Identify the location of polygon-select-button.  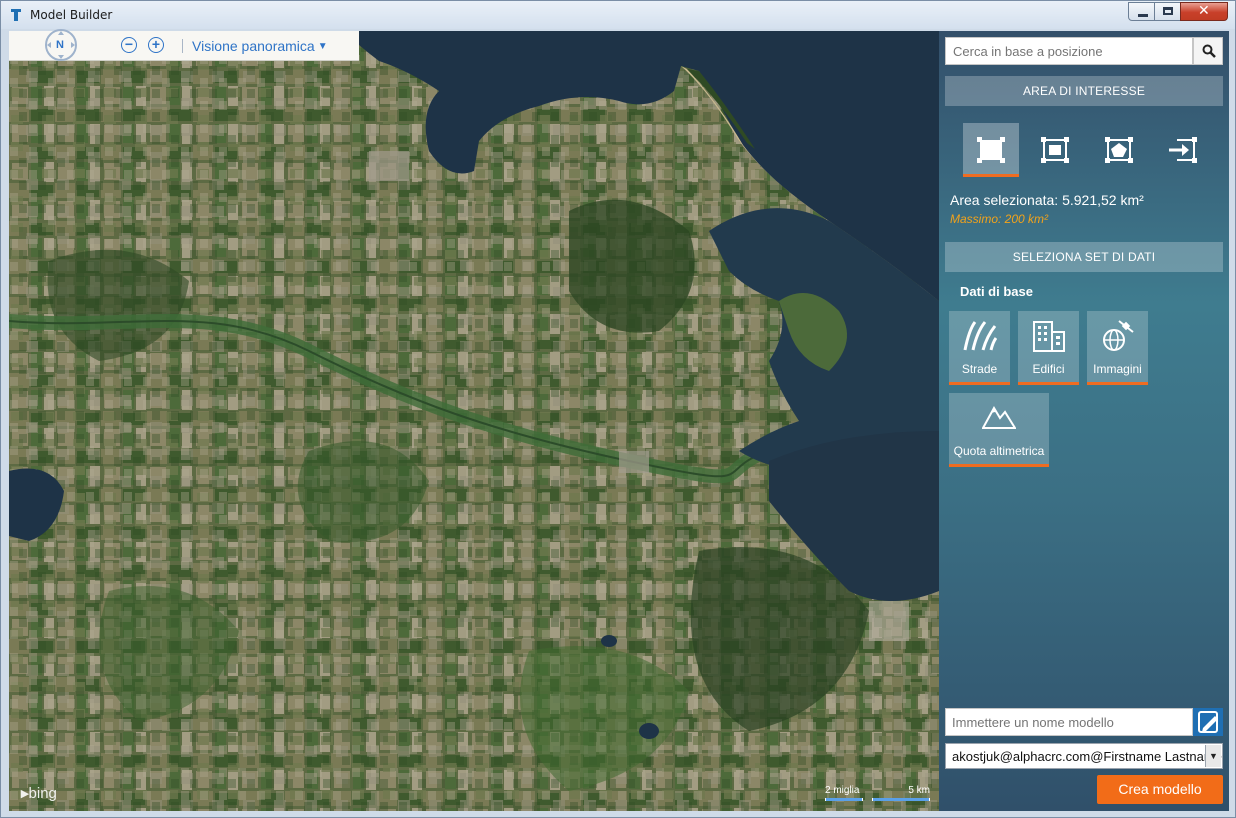
(1119, 150).